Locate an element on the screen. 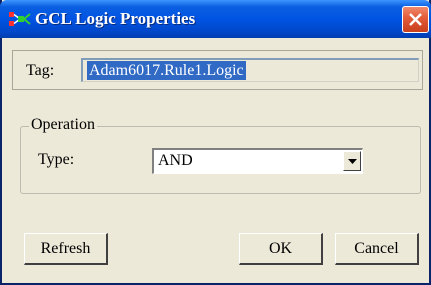 The height and width of the screenshot is (285, 431). cancel-button: Cancel is located at coordinates (377, 249).